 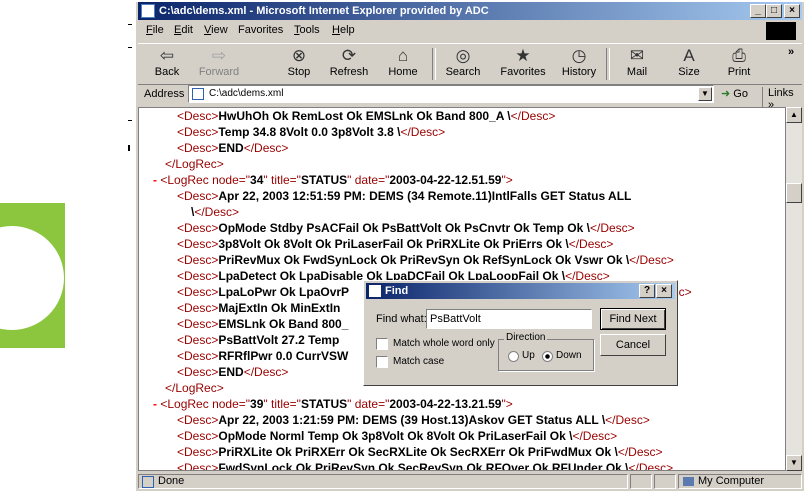 I want to click on address-label: Address, so click(x=164, y=94).